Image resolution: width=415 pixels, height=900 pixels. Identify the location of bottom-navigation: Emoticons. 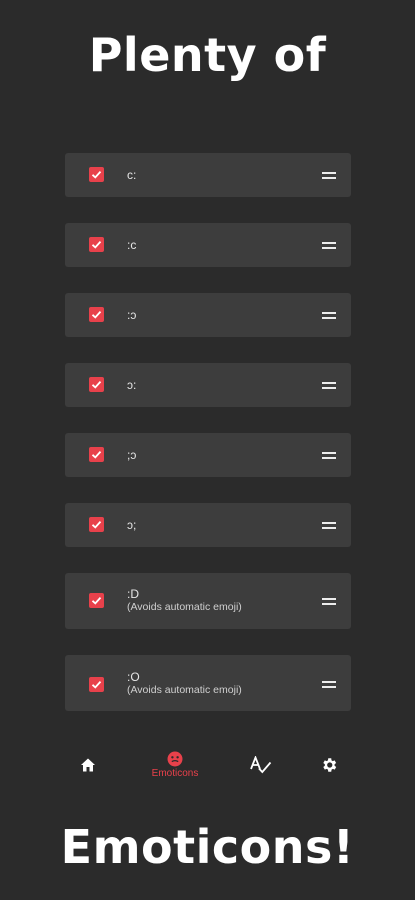
(207, 764).